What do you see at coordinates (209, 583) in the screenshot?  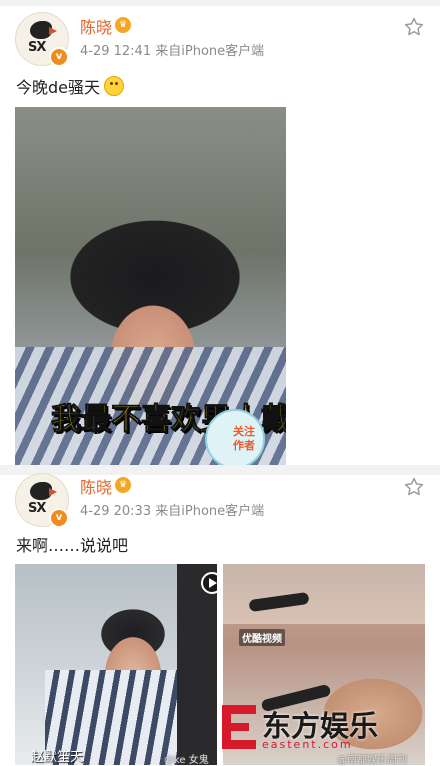 I see `play-icon` at bounding box center [209, 583].